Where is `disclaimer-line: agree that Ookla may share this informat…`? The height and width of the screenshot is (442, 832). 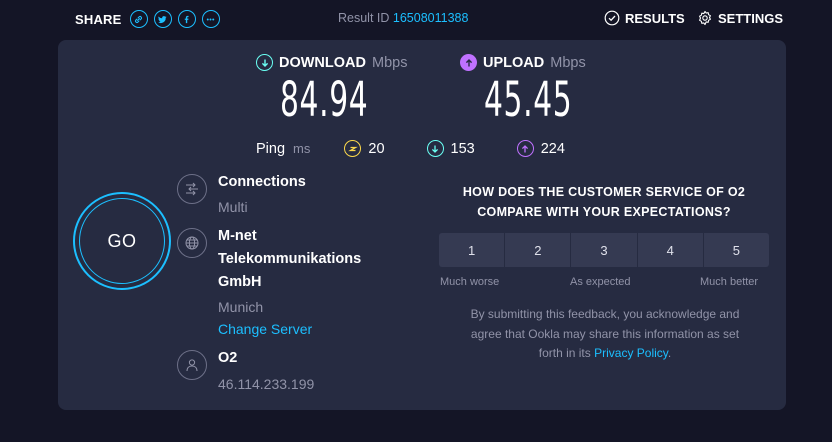 disclaimer-line: agree that Ookla may share this informat… is located at coordinates (605, 333).